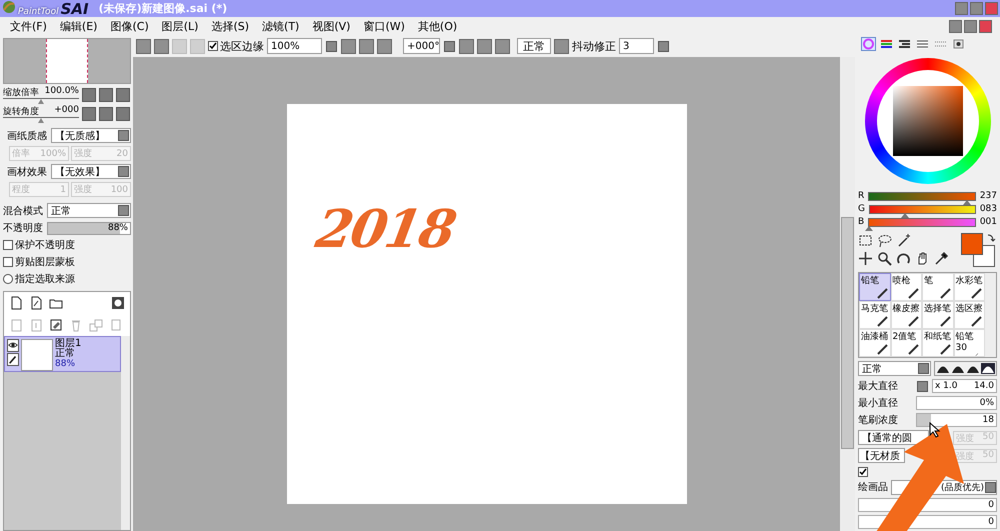 Image resolution: width=1000 pixels, height=531 pixels. What do you see at coordinates (89, 228) in the screenshot?
I see `opacity-slider: 88%` at bounding box center [89, 228].